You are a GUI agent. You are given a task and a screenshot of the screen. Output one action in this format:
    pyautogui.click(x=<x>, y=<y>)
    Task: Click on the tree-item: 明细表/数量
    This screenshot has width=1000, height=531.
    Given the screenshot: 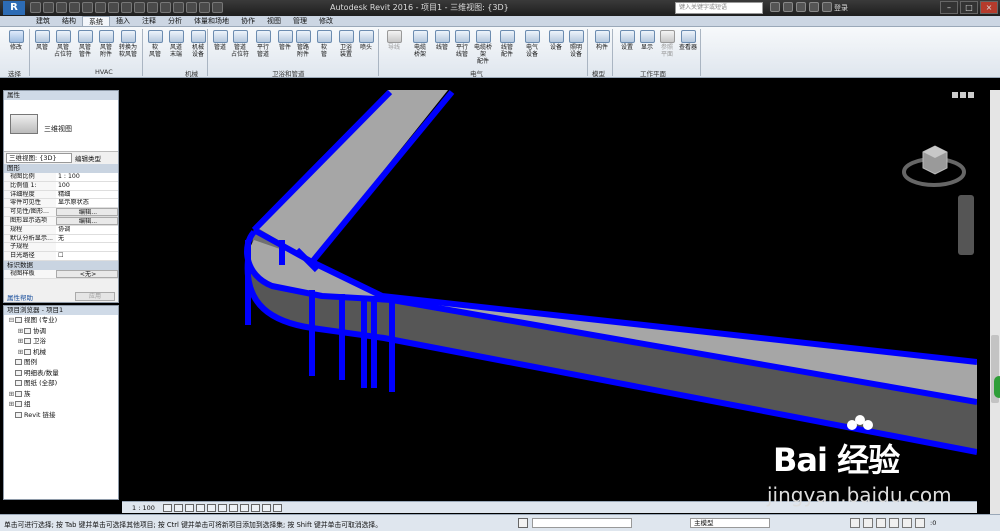 What is the action you would take?
    pyautogui.click(x=61, y=373)
    